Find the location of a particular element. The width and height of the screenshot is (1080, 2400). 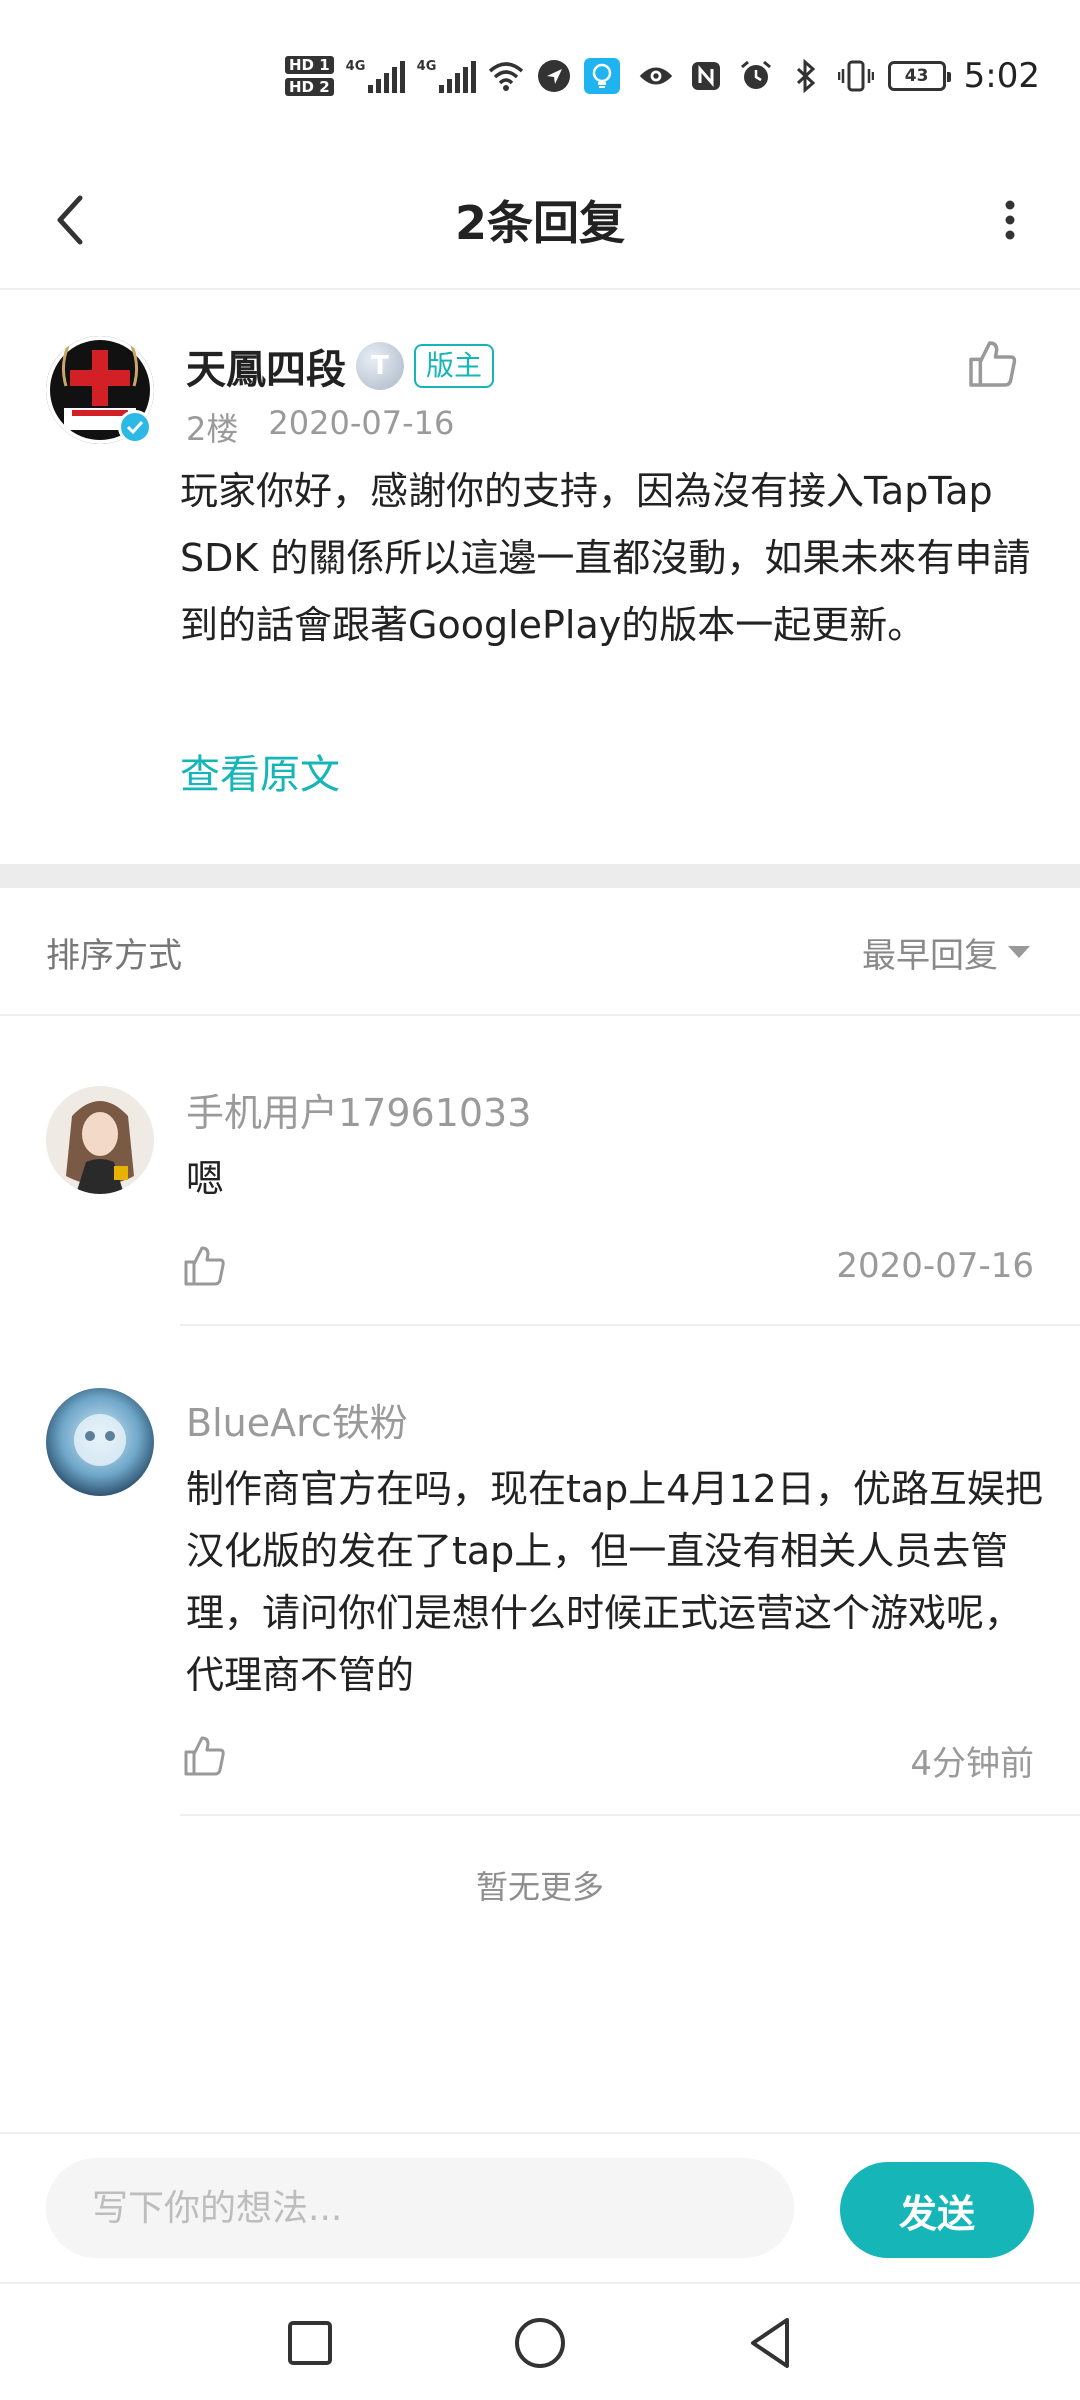

post-meta: 2楼 2020-07-16 is located at coordinates (320, 427).